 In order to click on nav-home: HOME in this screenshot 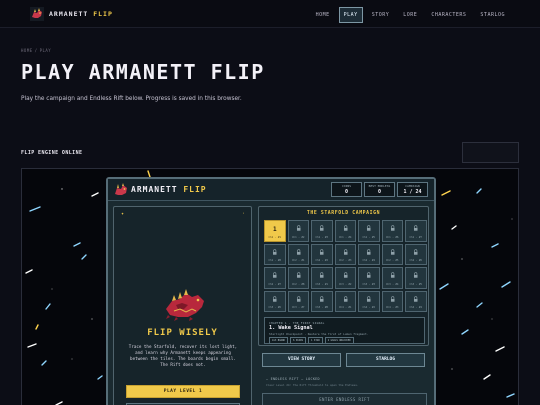, I will do `click(323, 15)`.